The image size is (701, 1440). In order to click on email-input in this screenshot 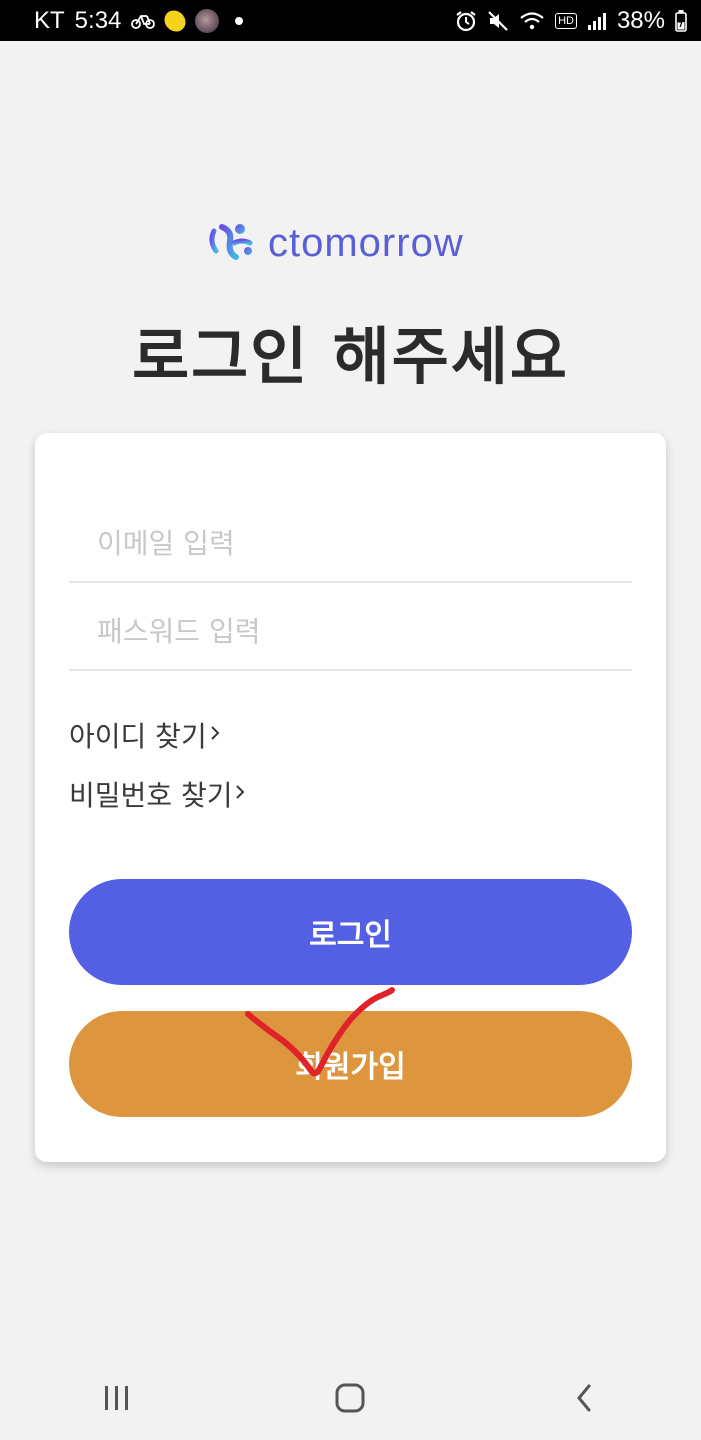, I will do `click(350, 538)`.